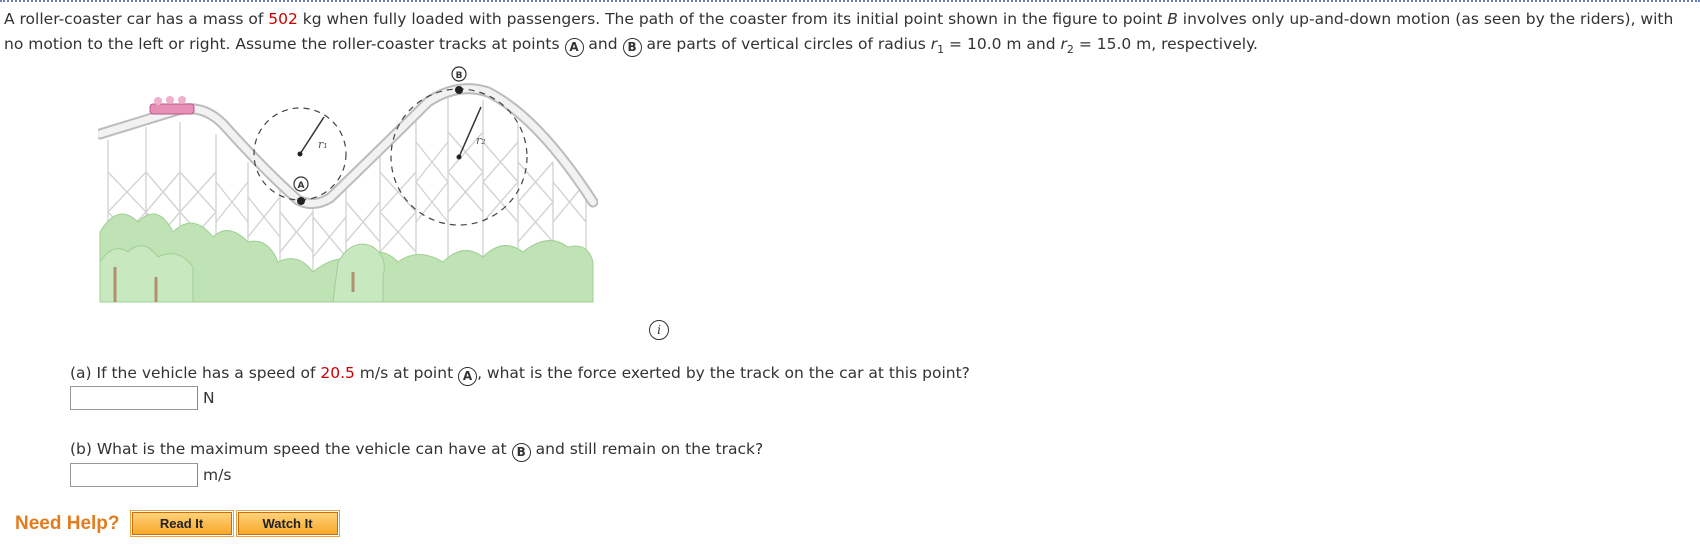 Image resolution: width=1700 pixels, height=553 pixels. Describe the element at coordinates (850, 1) in the screenshot. I see `top-divider` at that location.